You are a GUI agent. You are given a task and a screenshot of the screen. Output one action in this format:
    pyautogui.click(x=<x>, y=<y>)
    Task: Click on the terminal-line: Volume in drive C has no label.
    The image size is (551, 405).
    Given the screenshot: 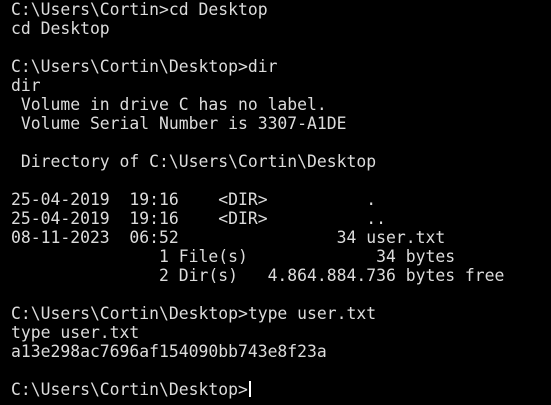 What is the action you would take?
    pyautogui.click(x=169, y=104)
    